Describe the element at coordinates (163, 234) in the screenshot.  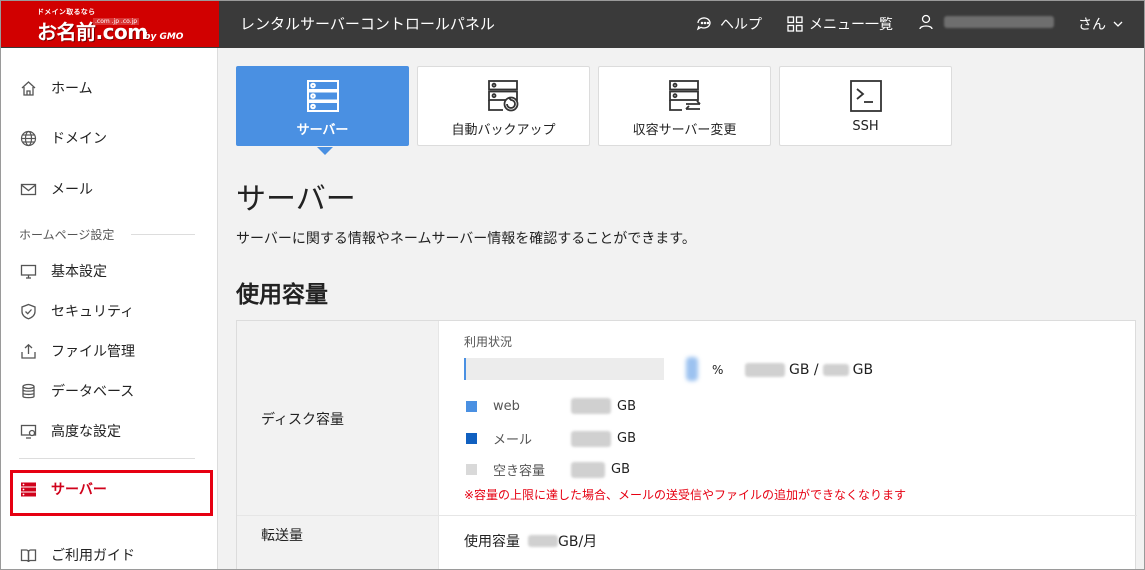
I see `sidebar-section-divider` at that location.